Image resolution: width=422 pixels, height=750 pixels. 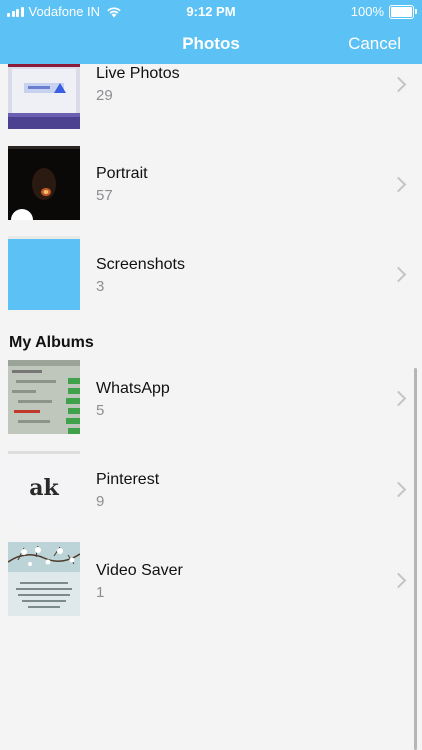 I want to click on whatsapp-thumbnail-image, so click(x=44, y=397).